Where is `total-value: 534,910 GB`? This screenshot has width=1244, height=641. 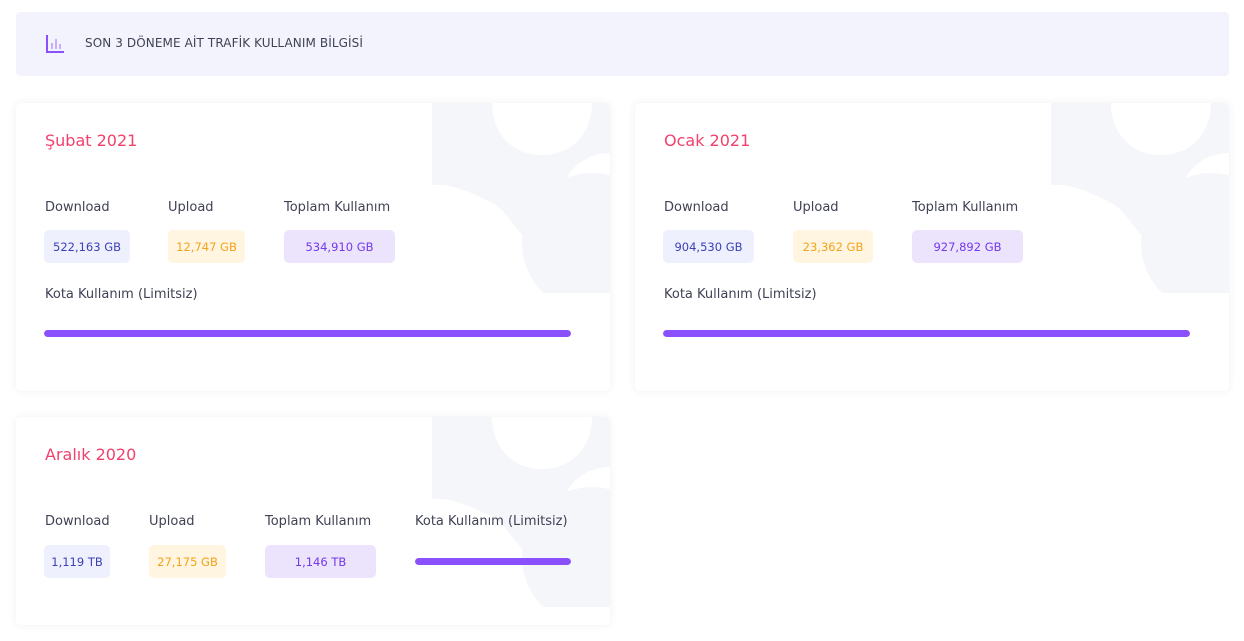
total-value: 534,910 GB is located at coordinates (339, 246).